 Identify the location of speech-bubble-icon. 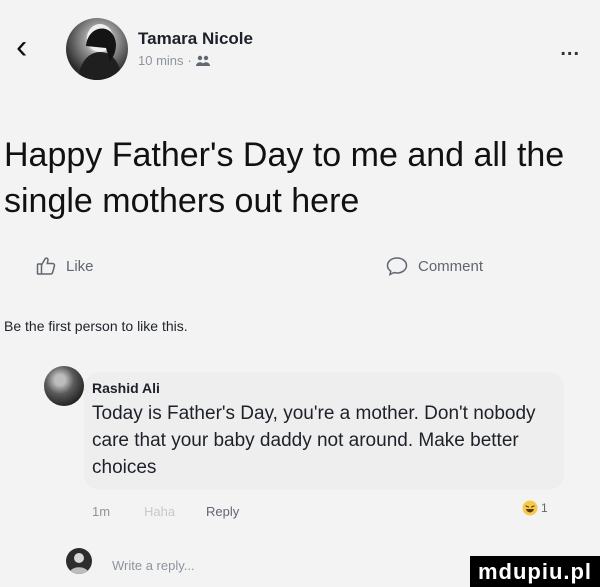
(397, 266).